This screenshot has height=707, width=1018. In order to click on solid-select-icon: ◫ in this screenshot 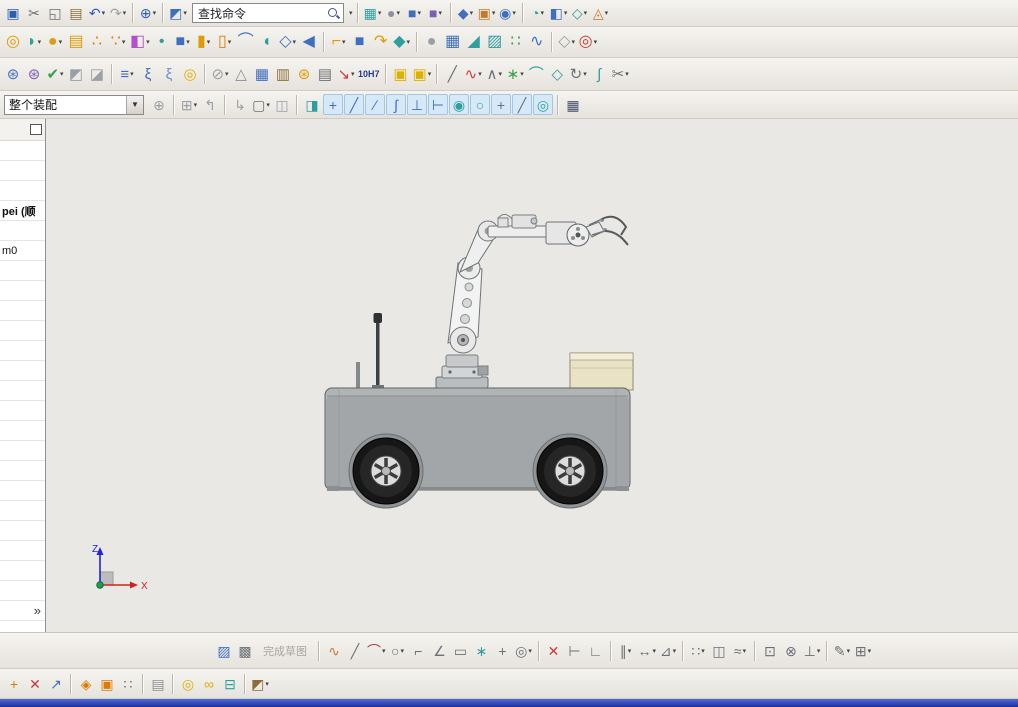, I will do `click(282, 105)`.